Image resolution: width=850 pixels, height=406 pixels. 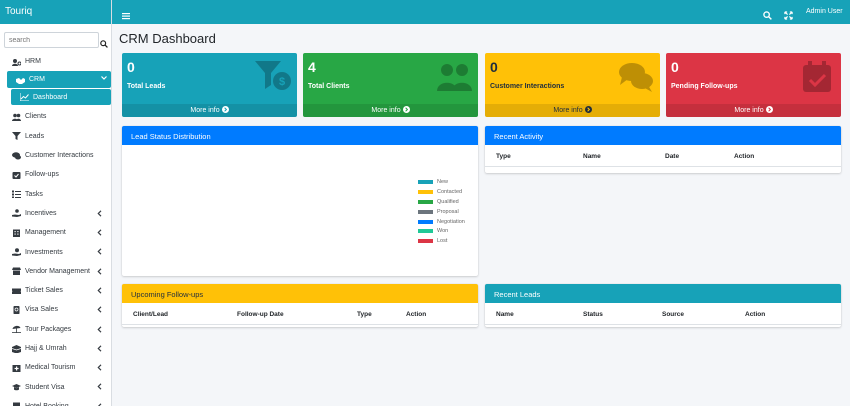 I want to click on sidebar-item-visa-sales: Visa Sales, so click(x=55, y=309).